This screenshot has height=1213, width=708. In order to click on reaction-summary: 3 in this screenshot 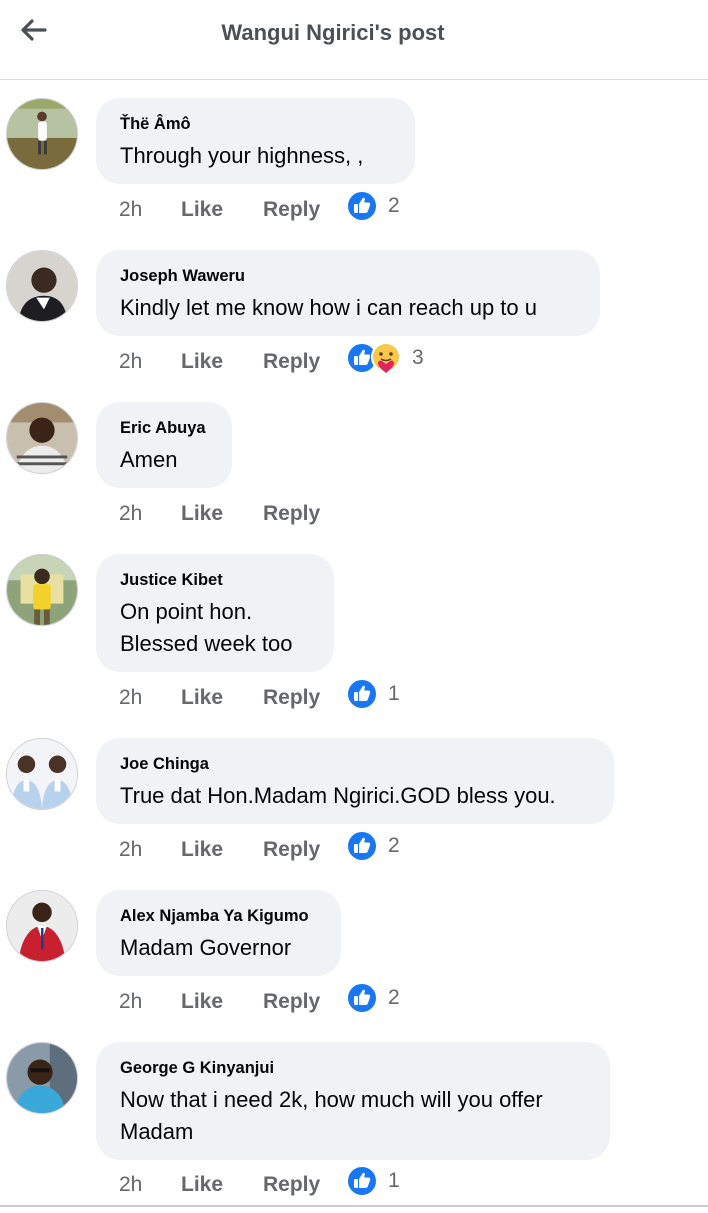, I will do `click(385, 358)`.